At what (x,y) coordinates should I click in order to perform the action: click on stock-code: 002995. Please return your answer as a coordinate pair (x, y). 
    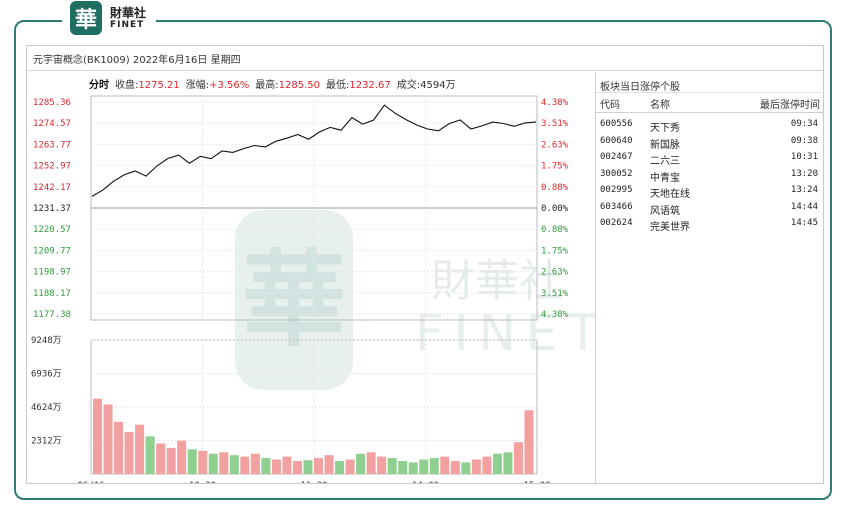
    Looking at the image, I should click on (616, 190).